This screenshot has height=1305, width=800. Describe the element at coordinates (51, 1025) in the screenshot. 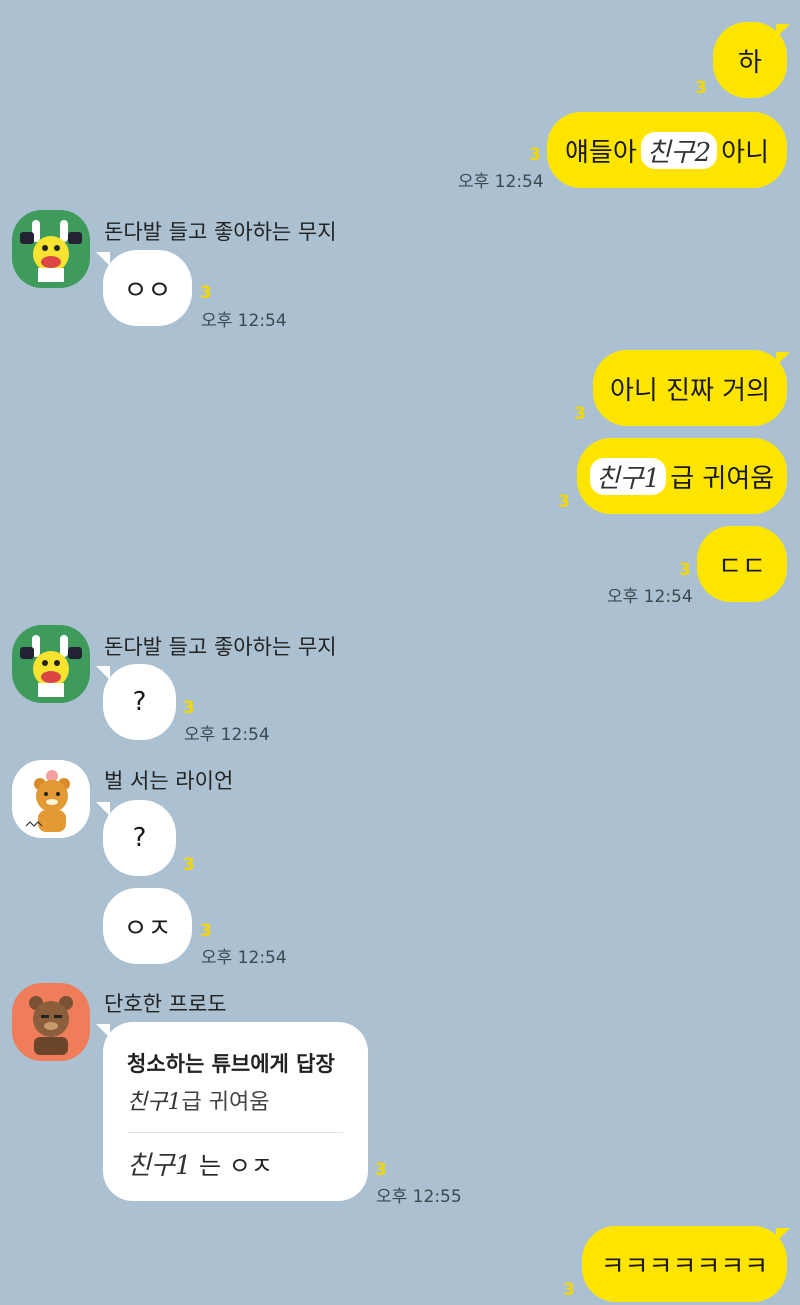

I see `frodo-icon` at that location.